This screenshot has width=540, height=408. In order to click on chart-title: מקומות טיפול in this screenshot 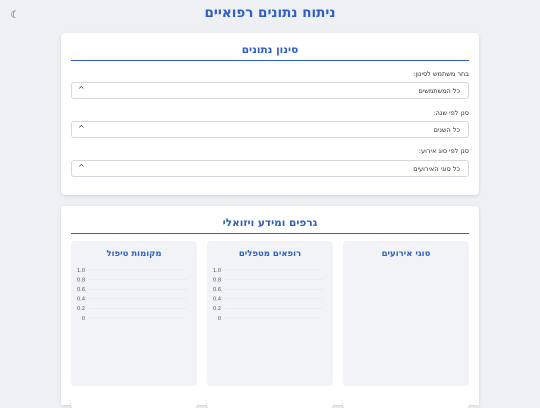, I will do `click(134, 254)`.